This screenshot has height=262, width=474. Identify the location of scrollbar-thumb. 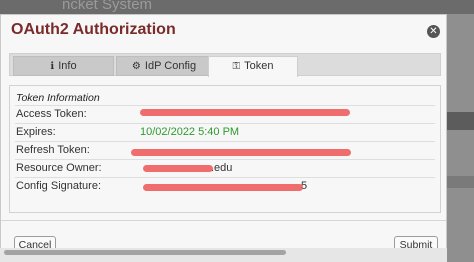
(145, 252).